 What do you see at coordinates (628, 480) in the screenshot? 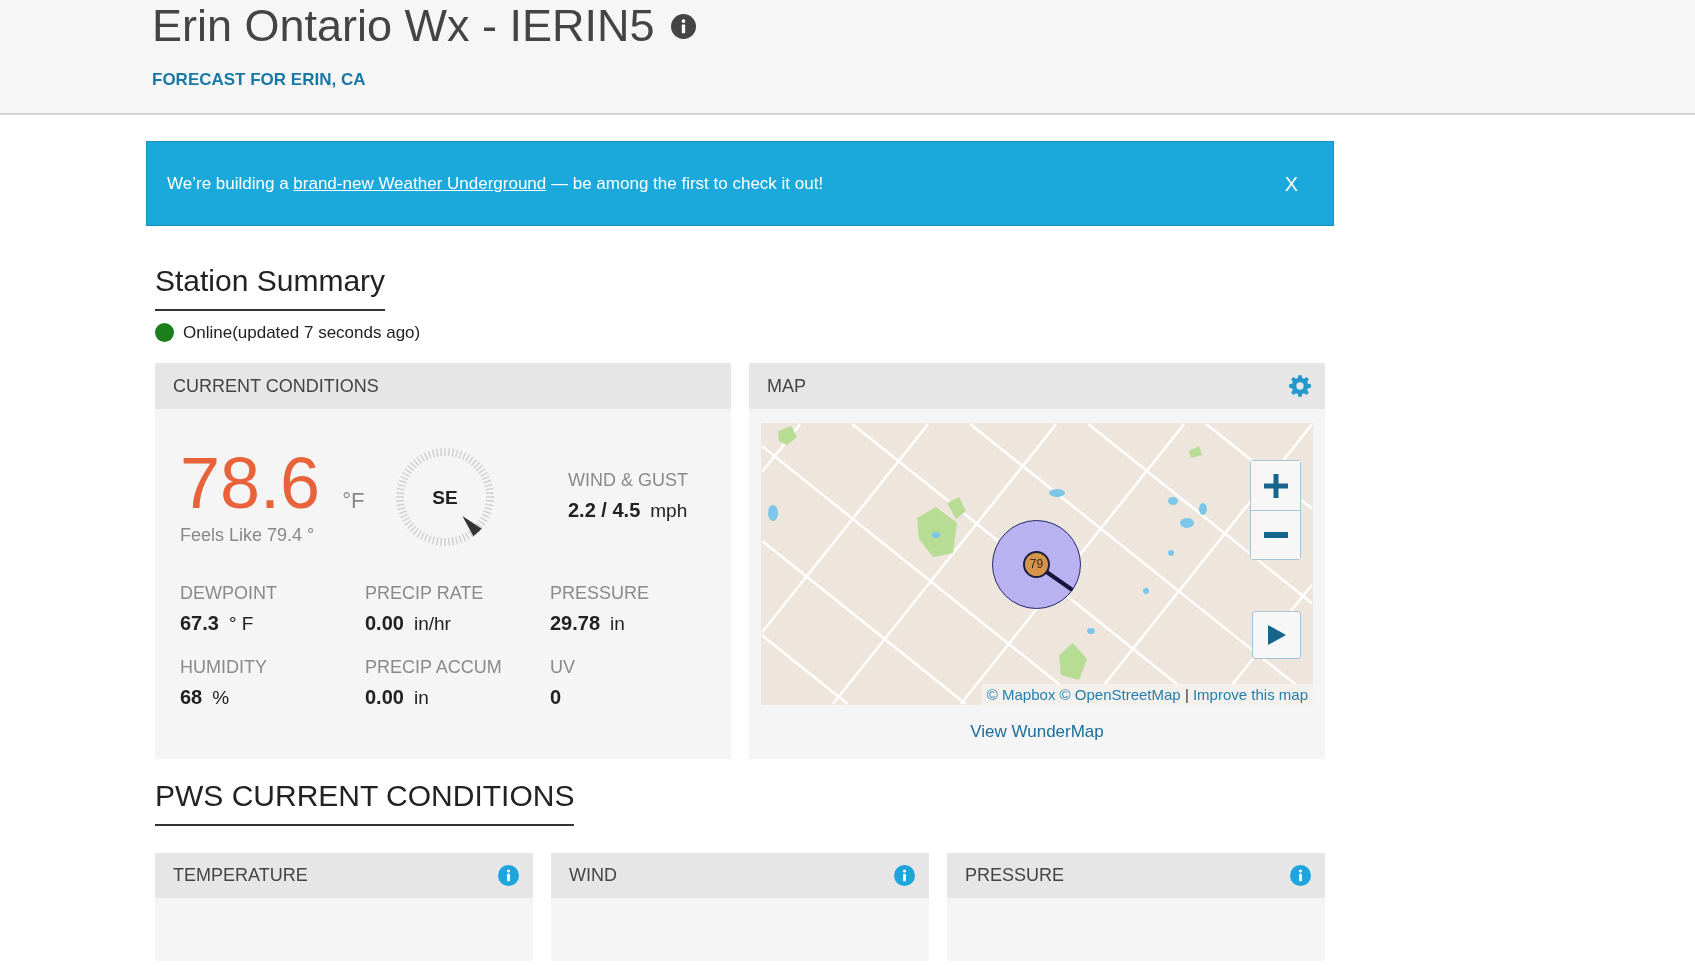
I see `metric-label: WIND & GUST` at bounding box center [628, 480].